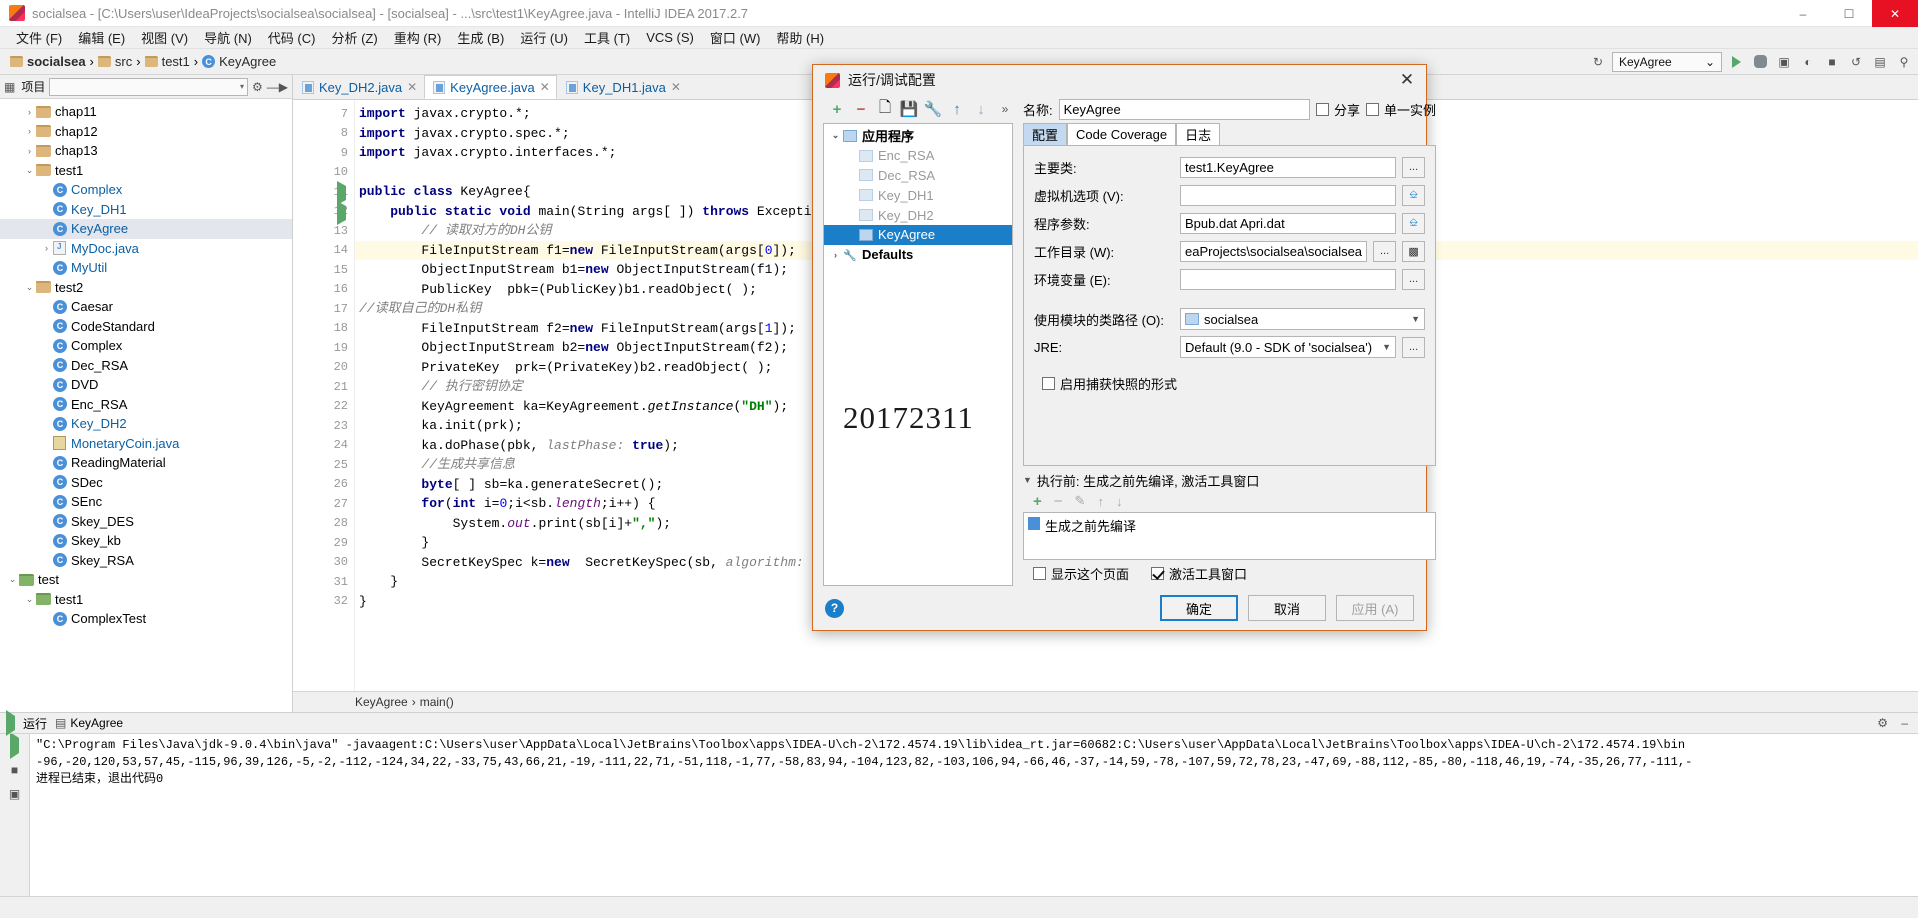 This screenshot has height=918, width=1918. What do you see at coordinates (146, 151) in the screenshot?
I see `project-tree-node: › chap13` at bounding box center [146, 151].